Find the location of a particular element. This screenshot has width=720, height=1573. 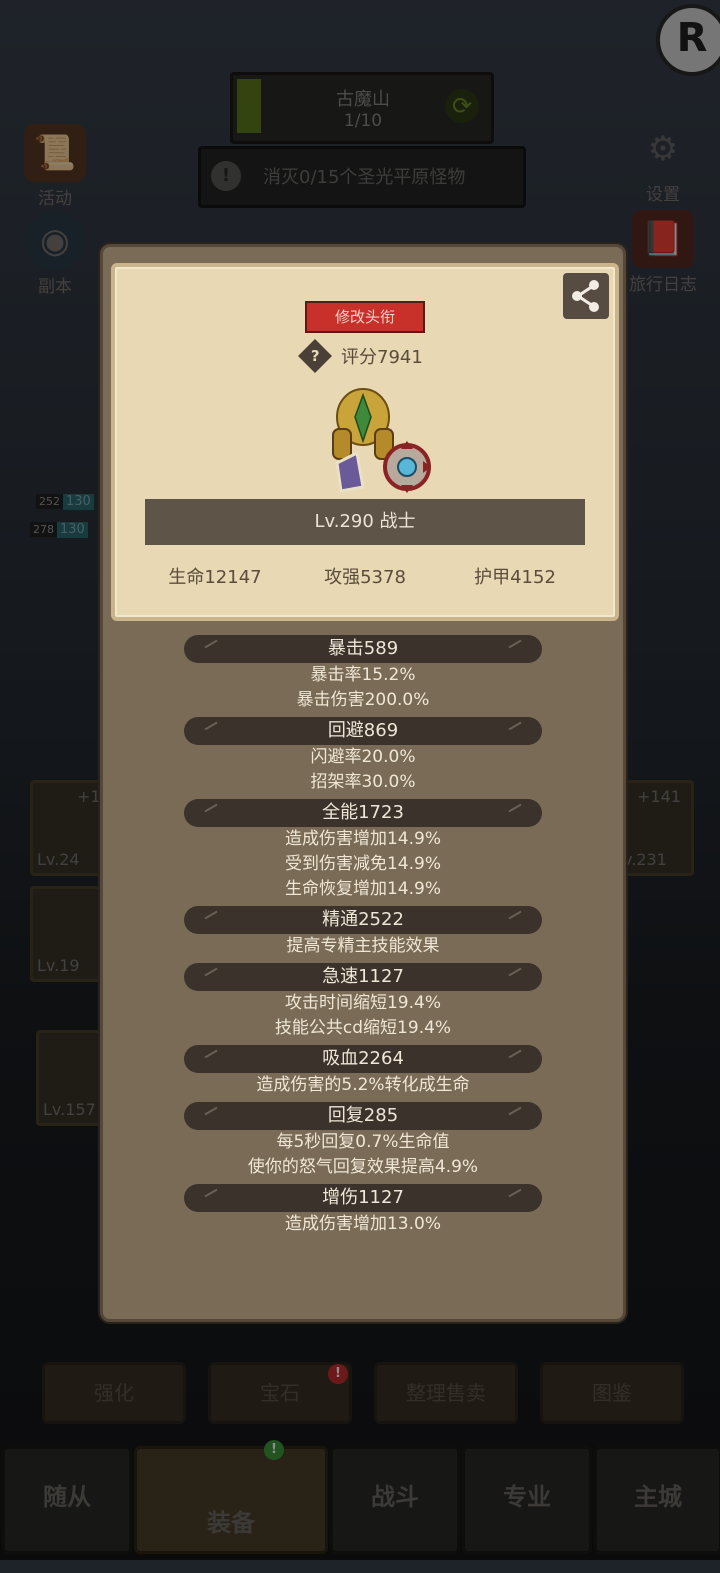

level-class-banner: Lv.290 战士 is located at coordinates (365, 522).